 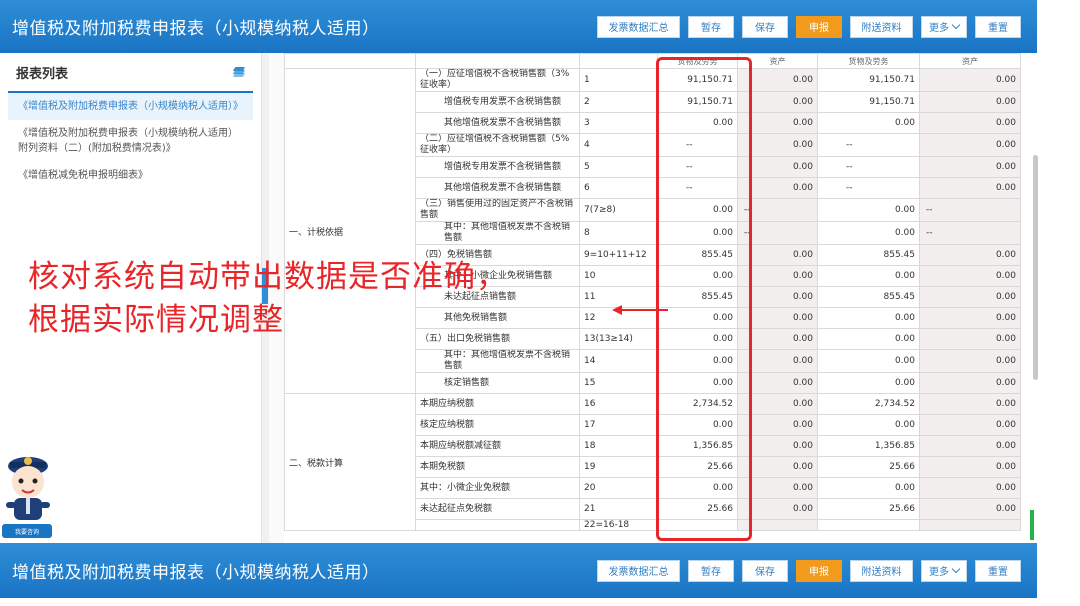 What do you see at coordinates (1035, 267) in the screenshot?
I see `vertical-scrollbar` at bounding box center [1035, 267].